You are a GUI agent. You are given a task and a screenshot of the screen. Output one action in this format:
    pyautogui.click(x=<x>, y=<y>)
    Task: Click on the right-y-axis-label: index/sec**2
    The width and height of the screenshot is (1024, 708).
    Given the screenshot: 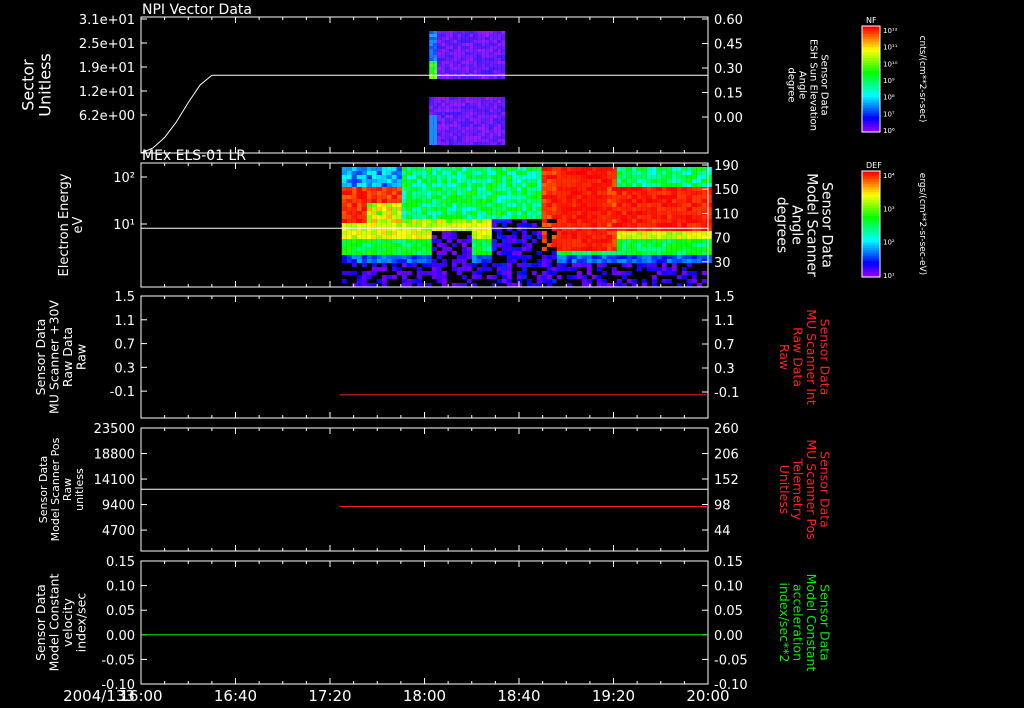 What is the action you would take?
    pyautogui.click(x=784, y=623)
    